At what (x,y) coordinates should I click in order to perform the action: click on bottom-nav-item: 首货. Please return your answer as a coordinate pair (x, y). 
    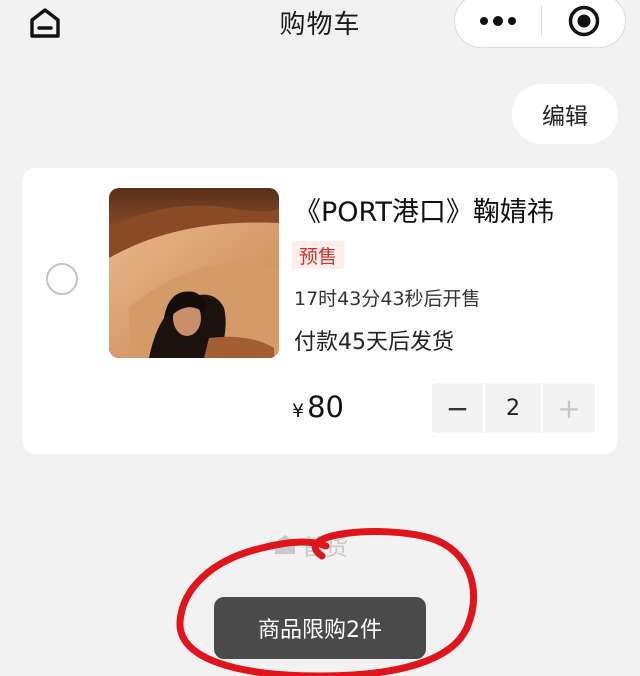
    Looking at the image, I should click on (310, 545).